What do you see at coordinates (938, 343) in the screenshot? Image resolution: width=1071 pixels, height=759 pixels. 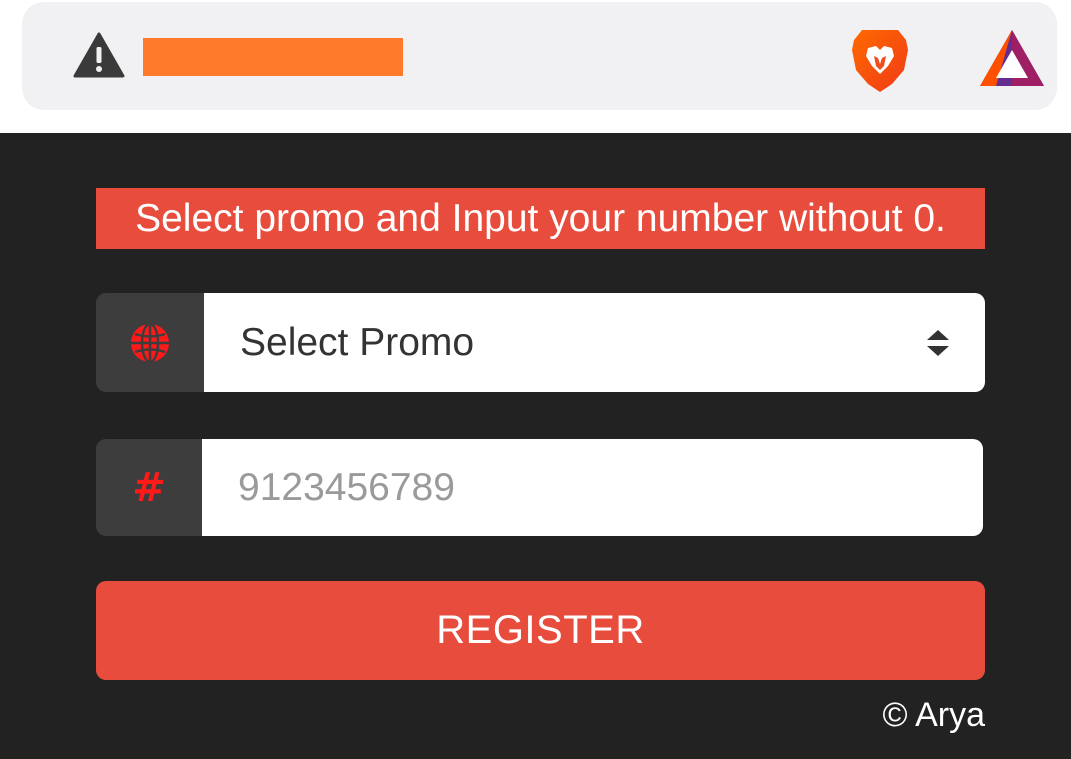 I see `select-arrows-icon` at bounding box center [938, 343].